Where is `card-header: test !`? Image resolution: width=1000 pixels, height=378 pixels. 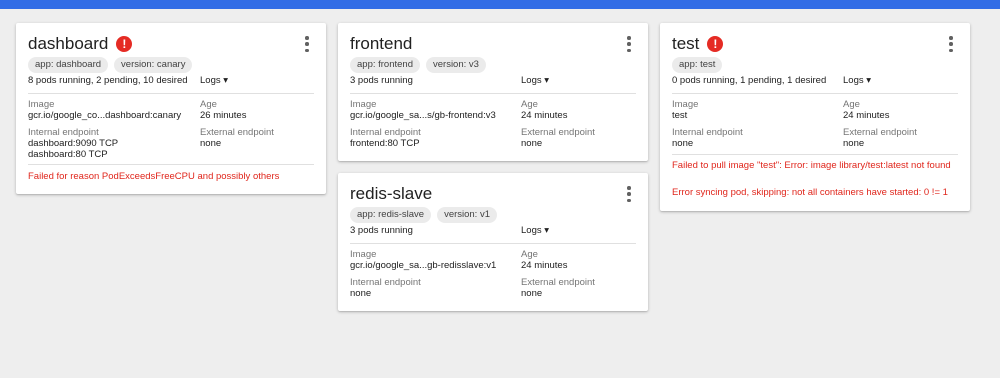
card-header: test ! is located at coordinates (698, 44).